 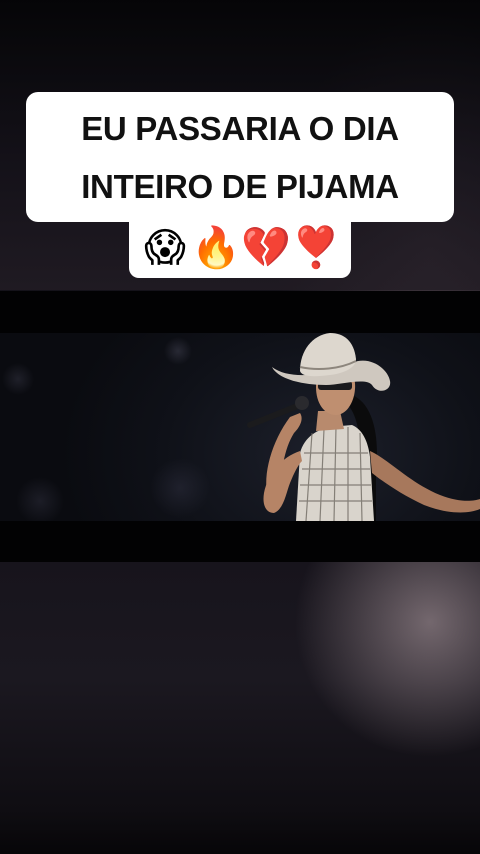 I want to click on fire-icon: 🔥, so click(x=216, y=248).